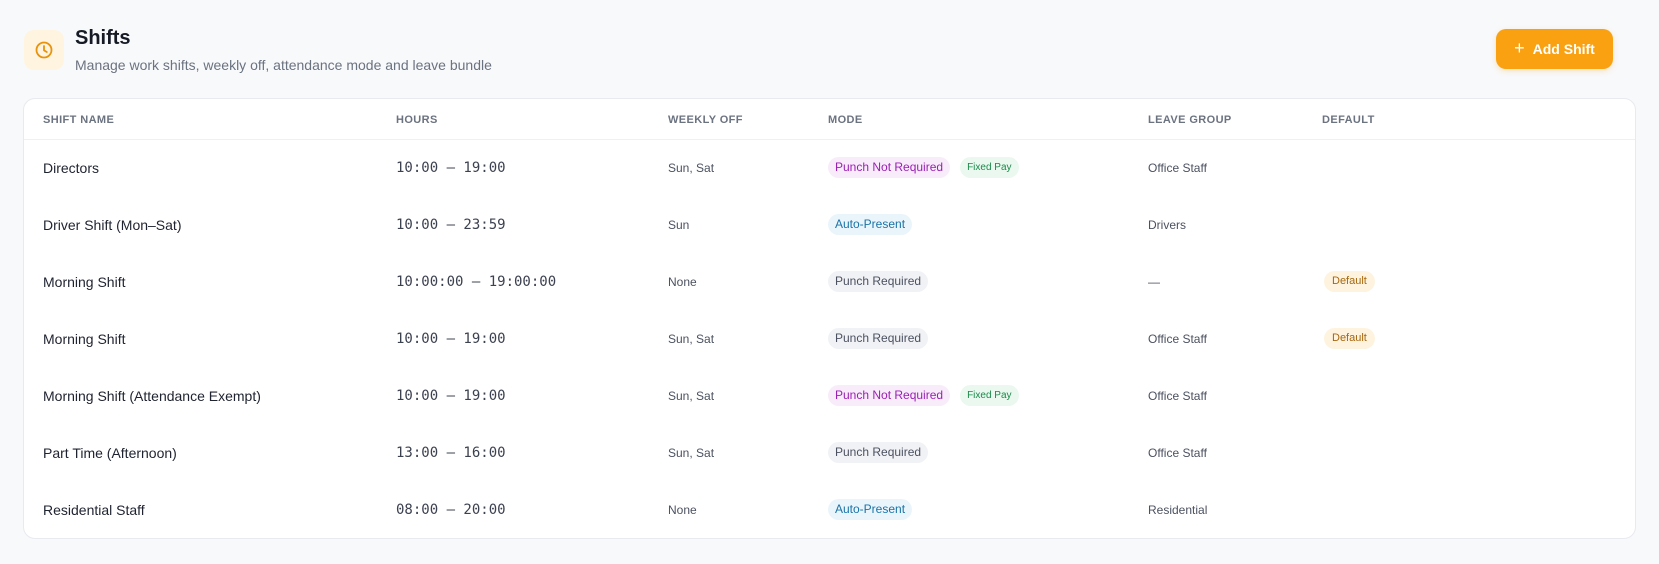 The height and width of the screenshot is (564, 1659). I want to click on column-header-hours: Hours, so click(532, 119).